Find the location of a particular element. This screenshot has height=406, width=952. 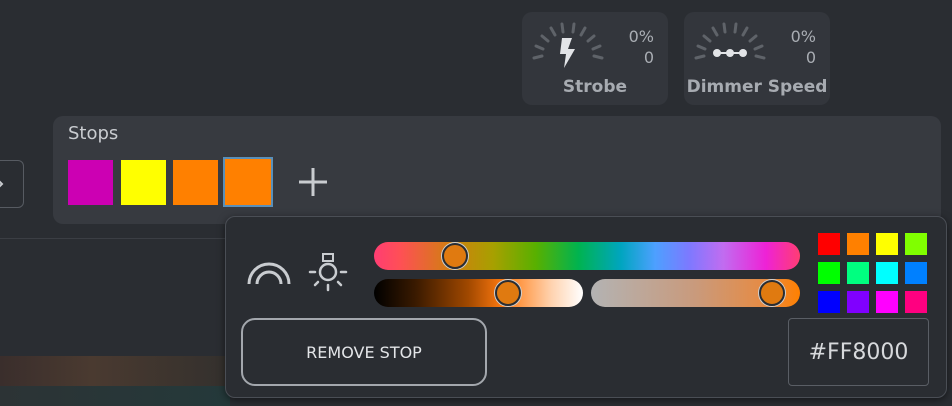

lightness-slider-thumb is located at coordinates (507, 293).